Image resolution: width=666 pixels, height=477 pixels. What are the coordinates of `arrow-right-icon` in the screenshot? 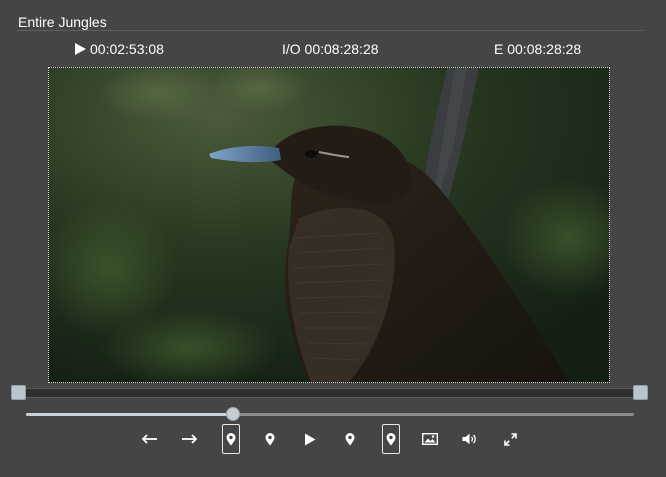 It's located at (189, 439).